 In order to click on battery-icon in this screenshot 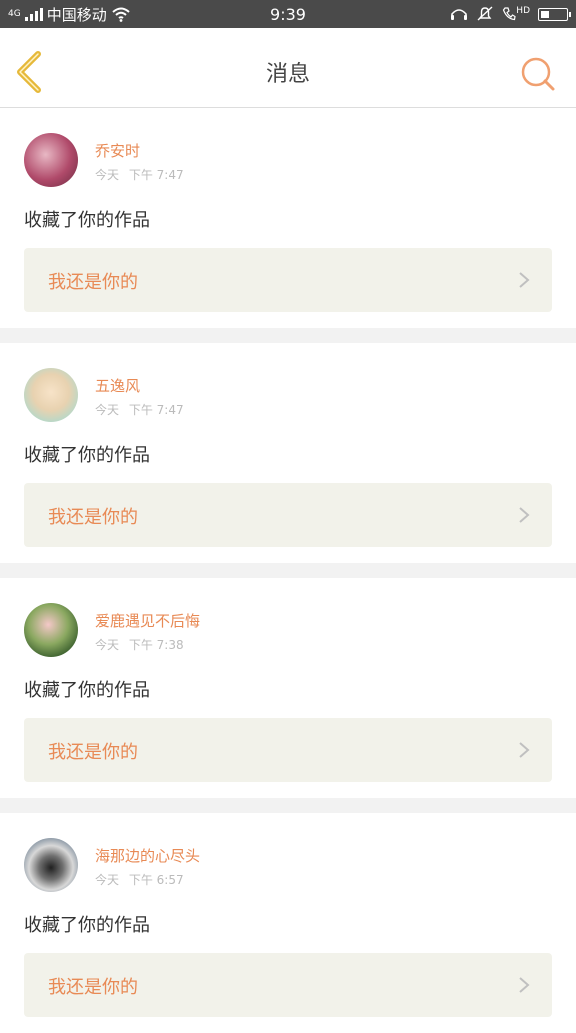, I will do `click(554, 14)`.